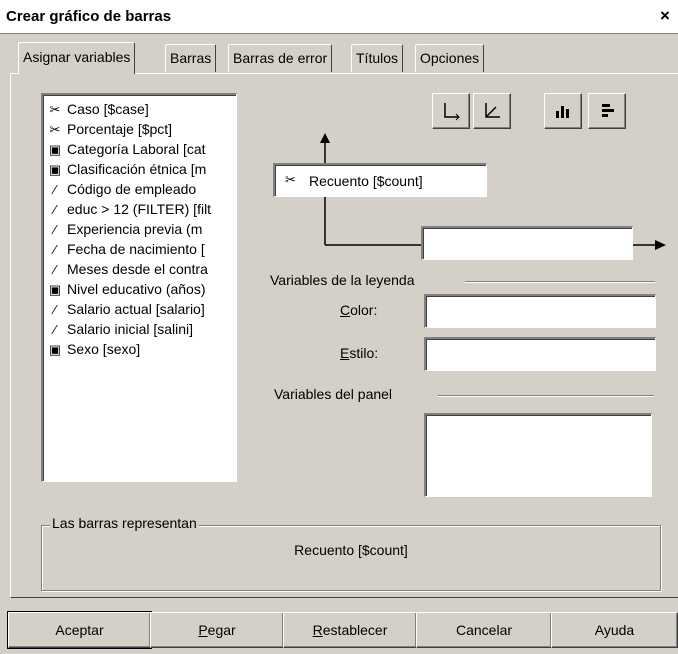 The width and height of the screenshot is (678, 654). I want to click on axis-diagonal-icon, so click(492, 110).